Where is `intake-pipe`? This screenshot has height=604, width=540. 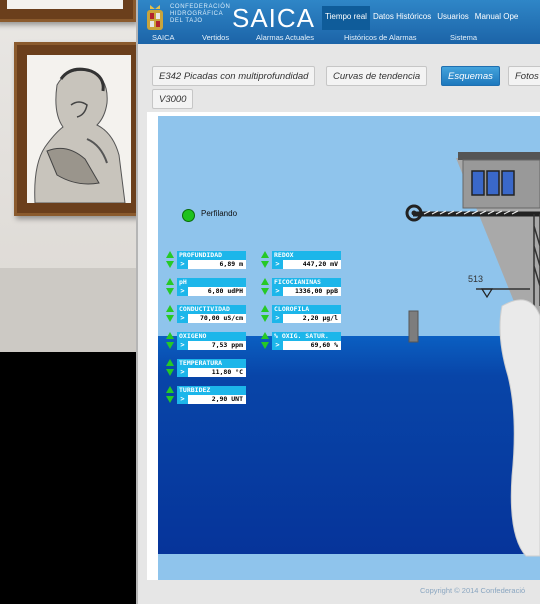 intake-pipe is located at coordinates (519, 428).